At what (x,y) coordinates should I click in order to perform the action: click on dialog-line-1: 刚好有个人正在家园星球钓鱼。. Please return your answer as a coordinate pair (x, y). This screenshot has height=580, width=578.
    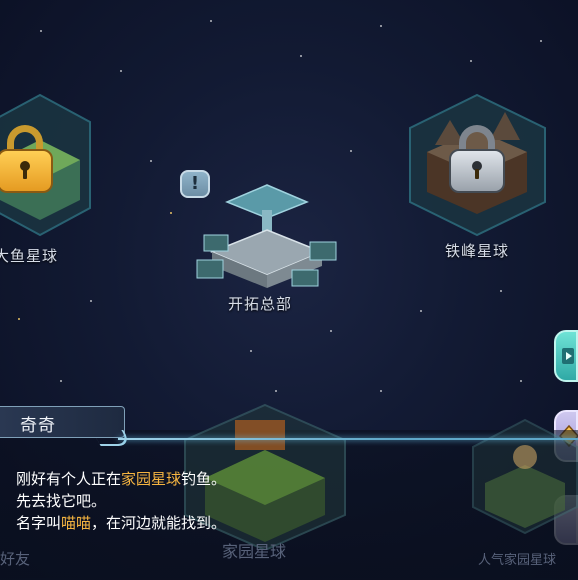
    Looking at the image, I should click on (121, 479).